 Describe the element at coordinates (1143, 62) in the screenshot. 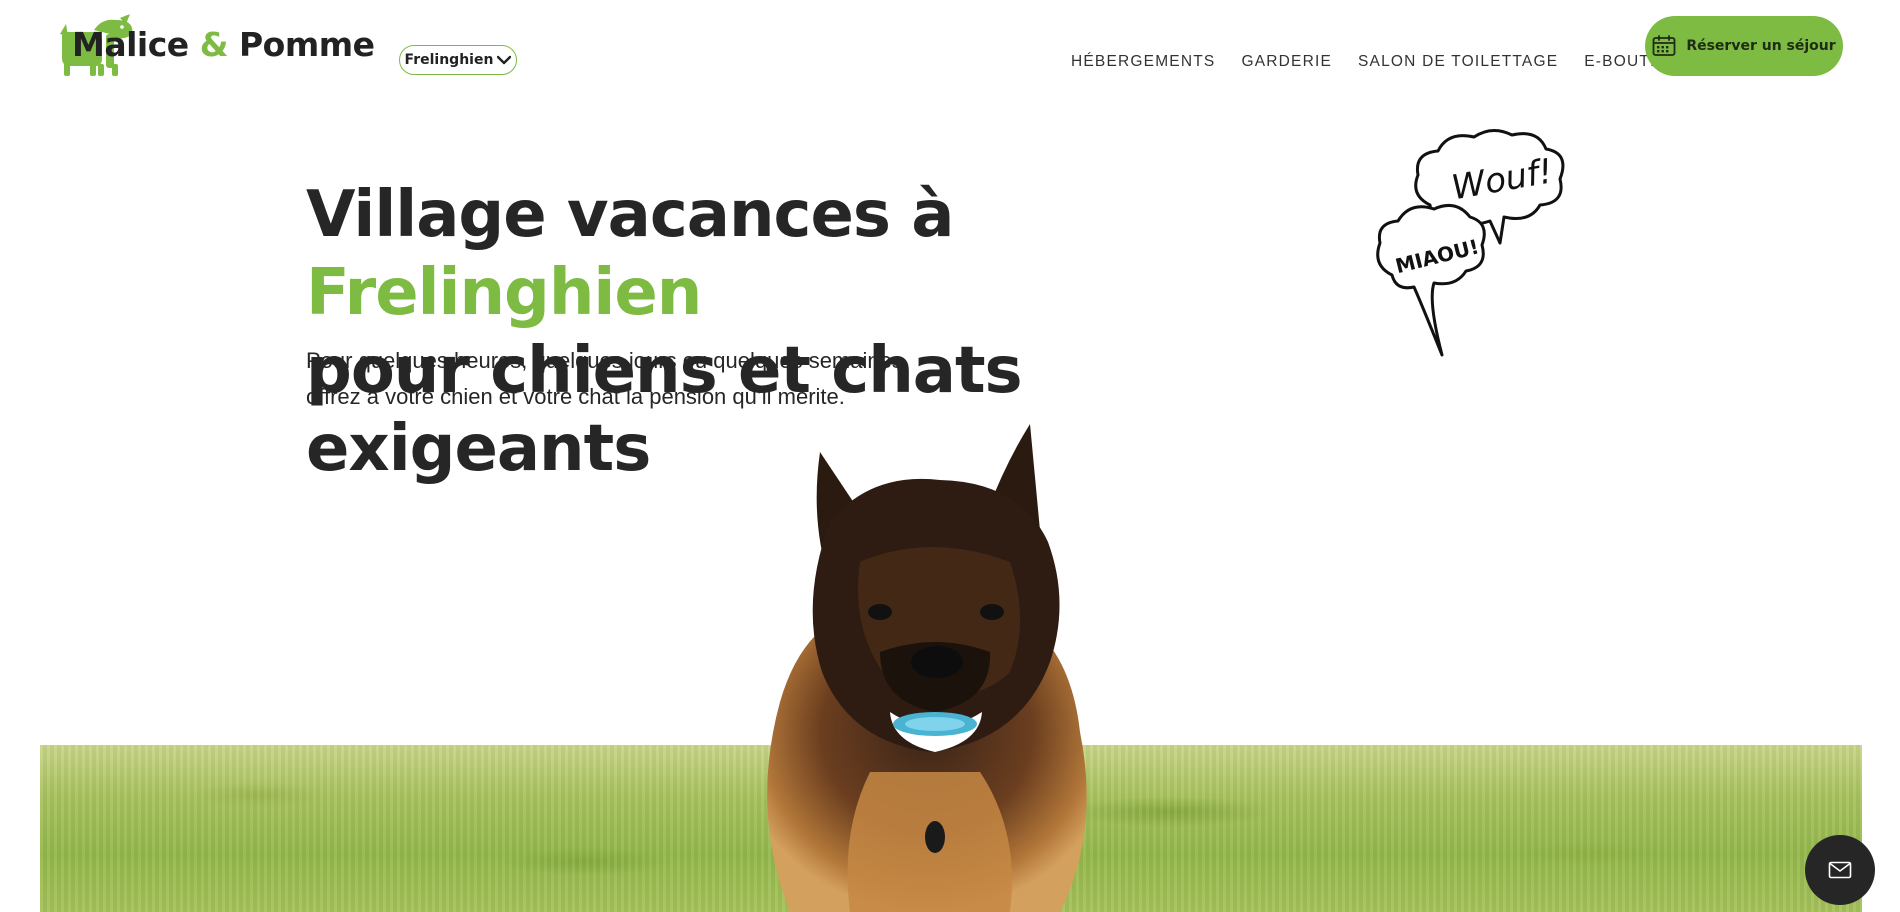

I see `nav-link-hebergements: HÉBERGEMENTS` at that location.